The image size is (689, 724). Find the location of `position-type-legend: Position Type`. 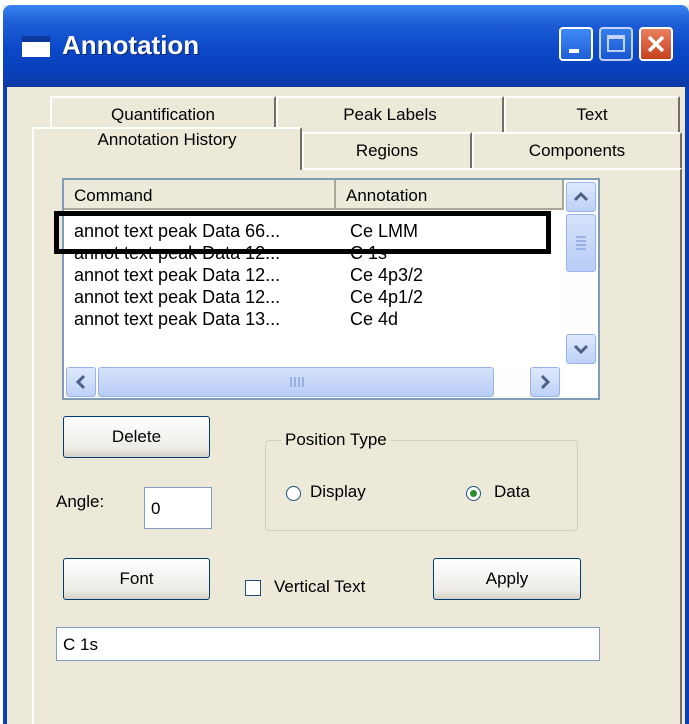

position-type-legend: Position Type is located at coordinates (336, 440).